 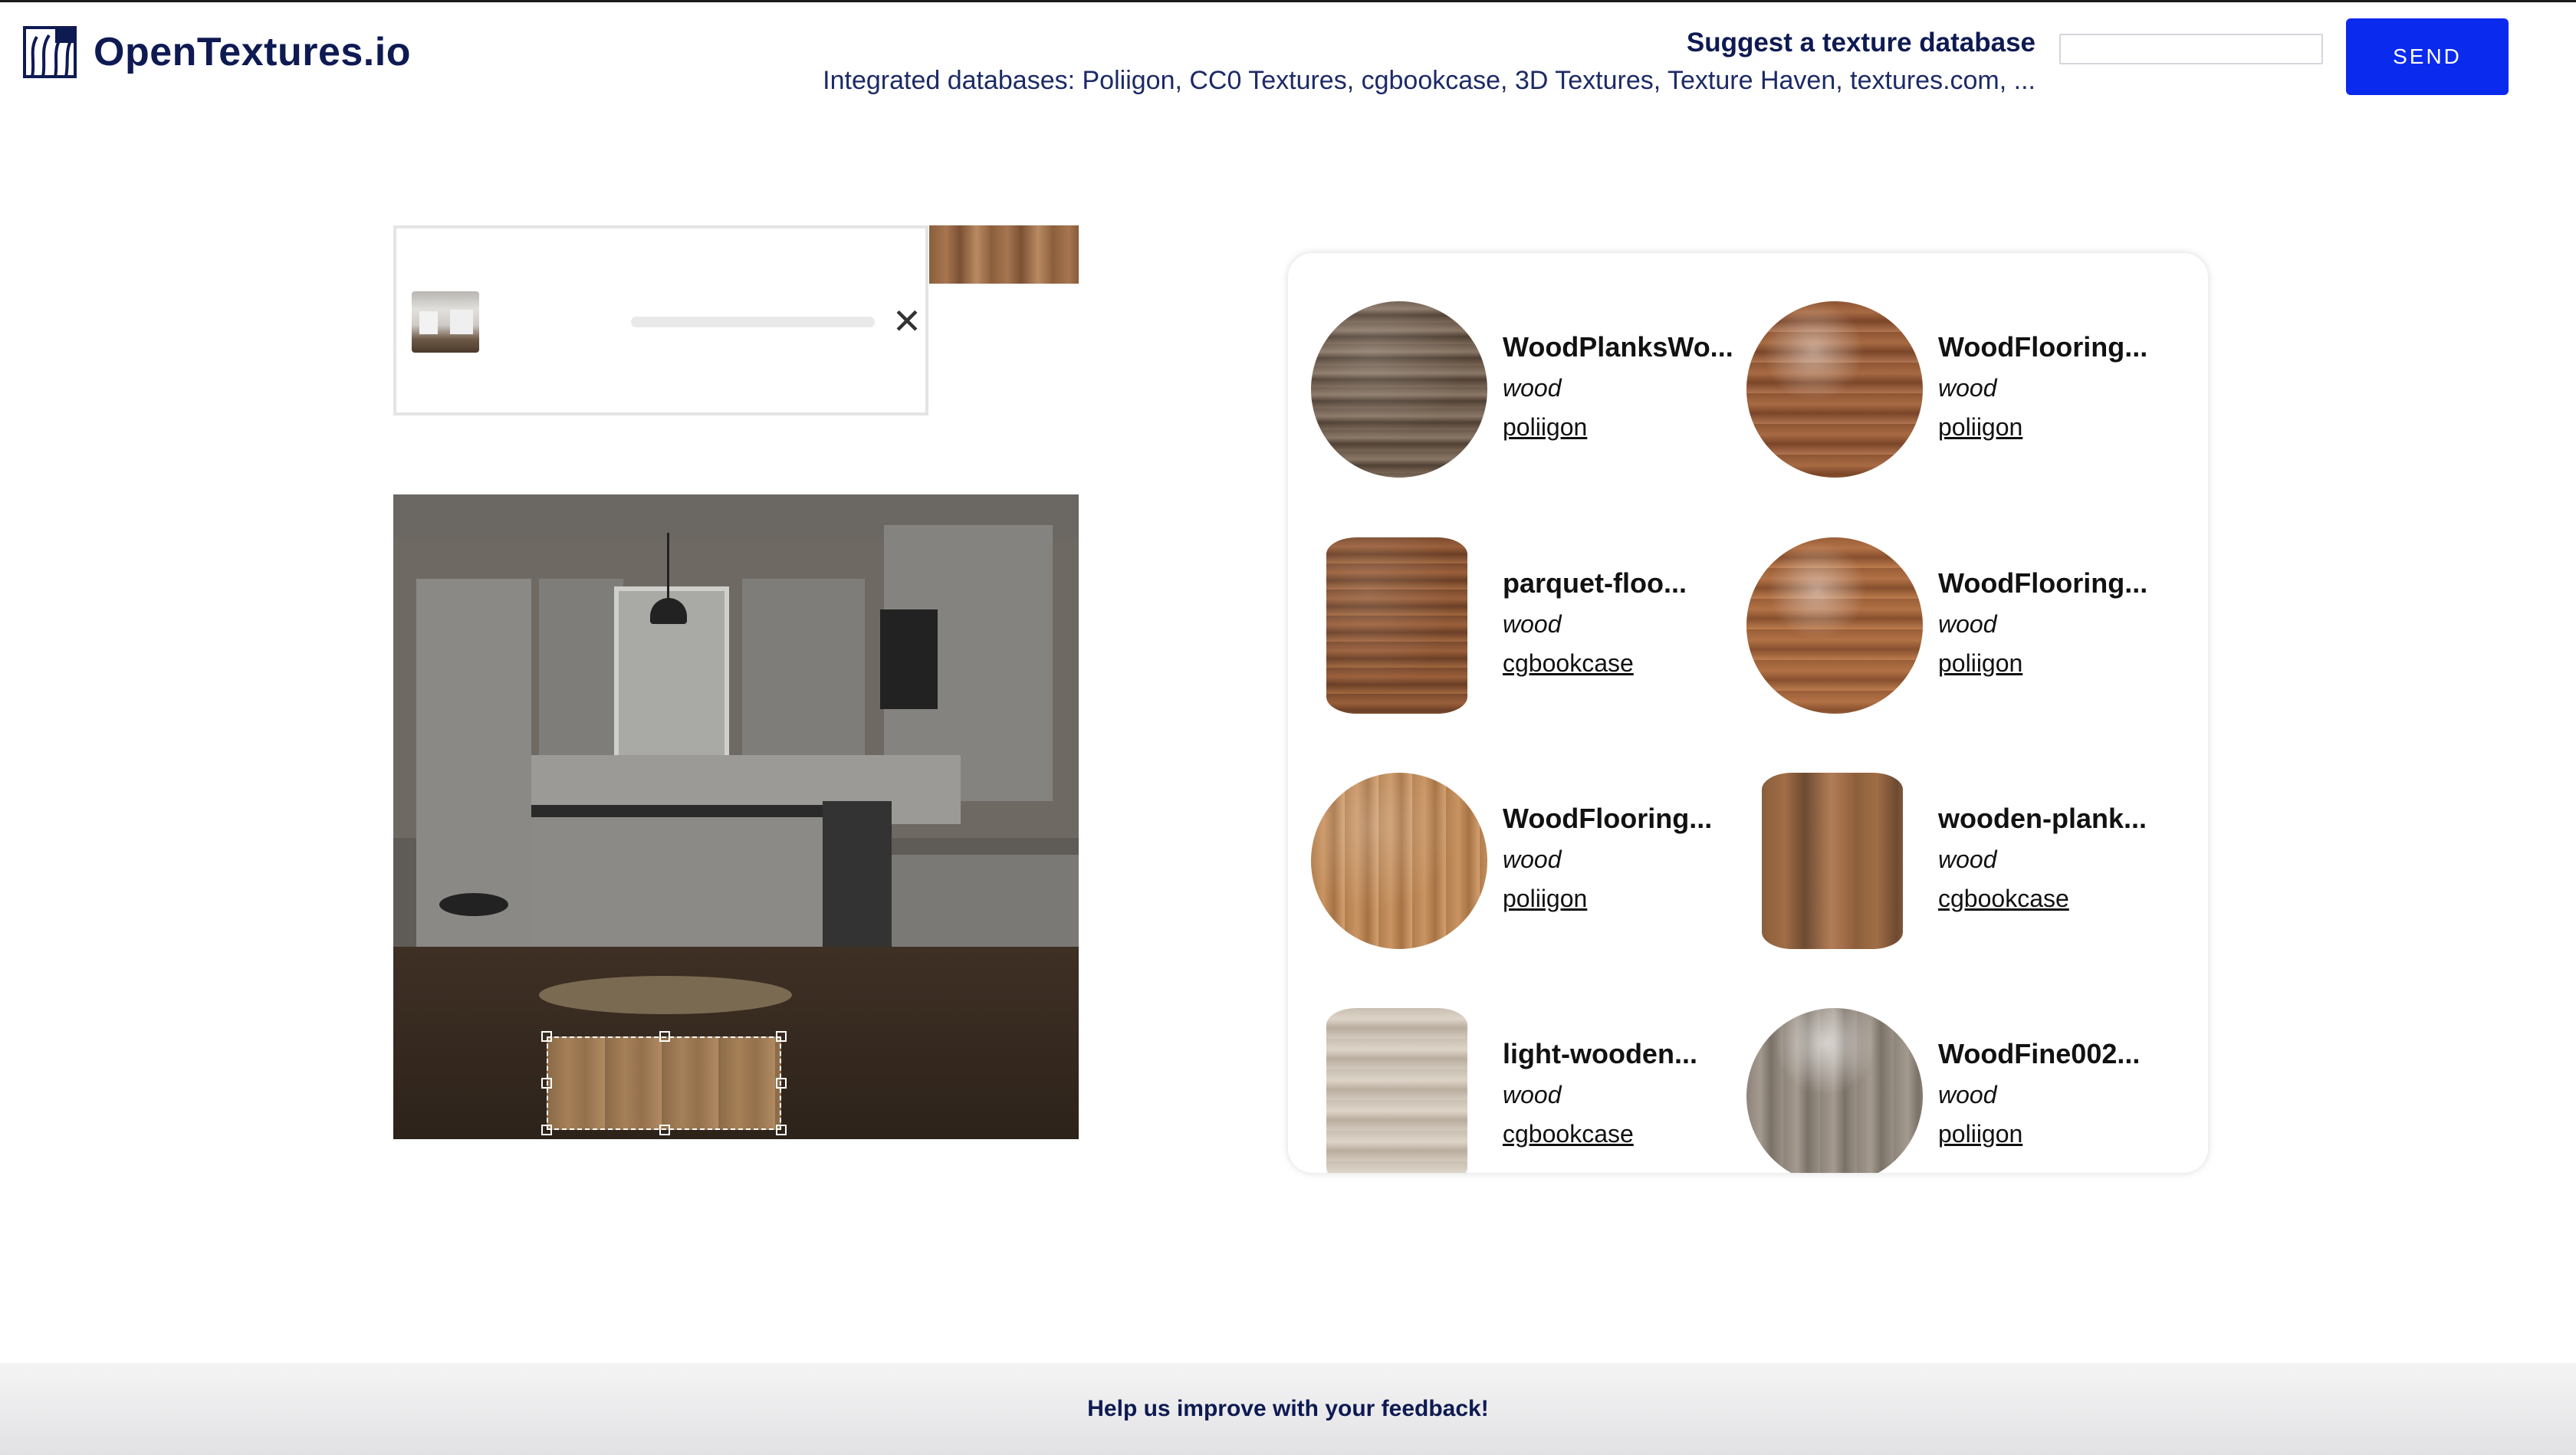 What do you see at coordinates (781, 1083) in the screenshot?
I see `resize-handle-e` at bounding box center [781, 1083].